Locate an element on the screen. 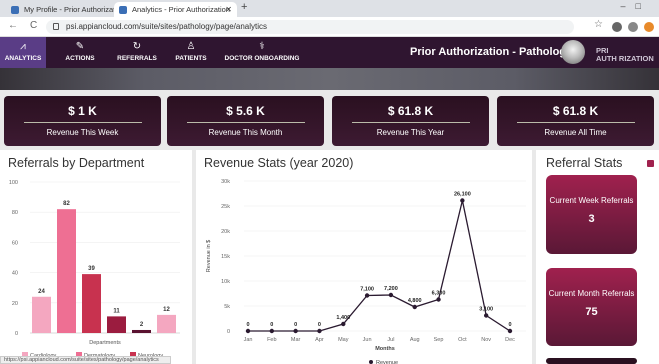  nav-patients: ♙ PATIENTS is located at coordinates (191, 52).